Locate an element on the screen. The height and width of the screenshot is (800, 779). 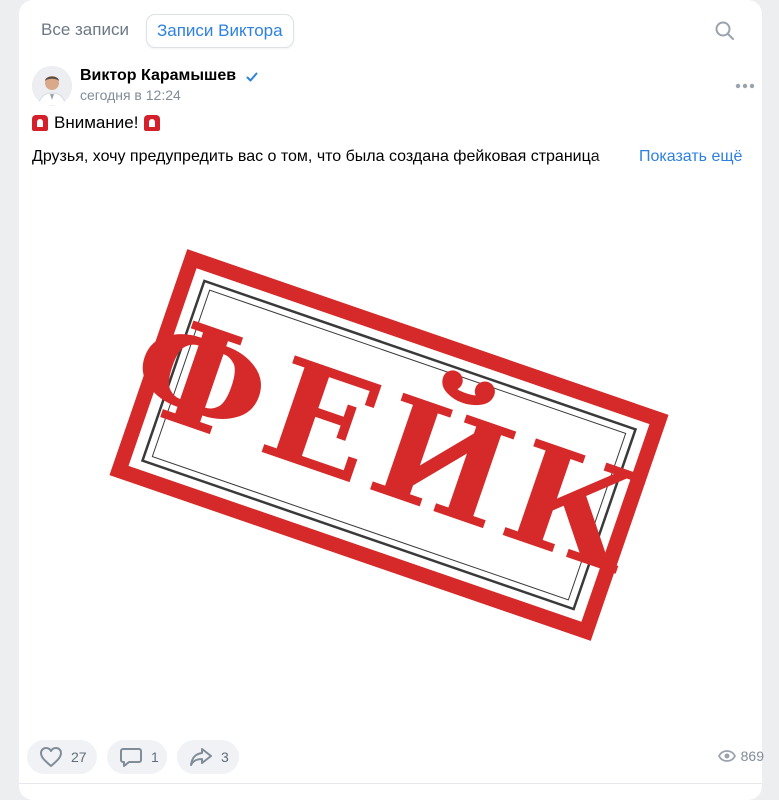
verified-check-icon is located at coordinates (252, 77).